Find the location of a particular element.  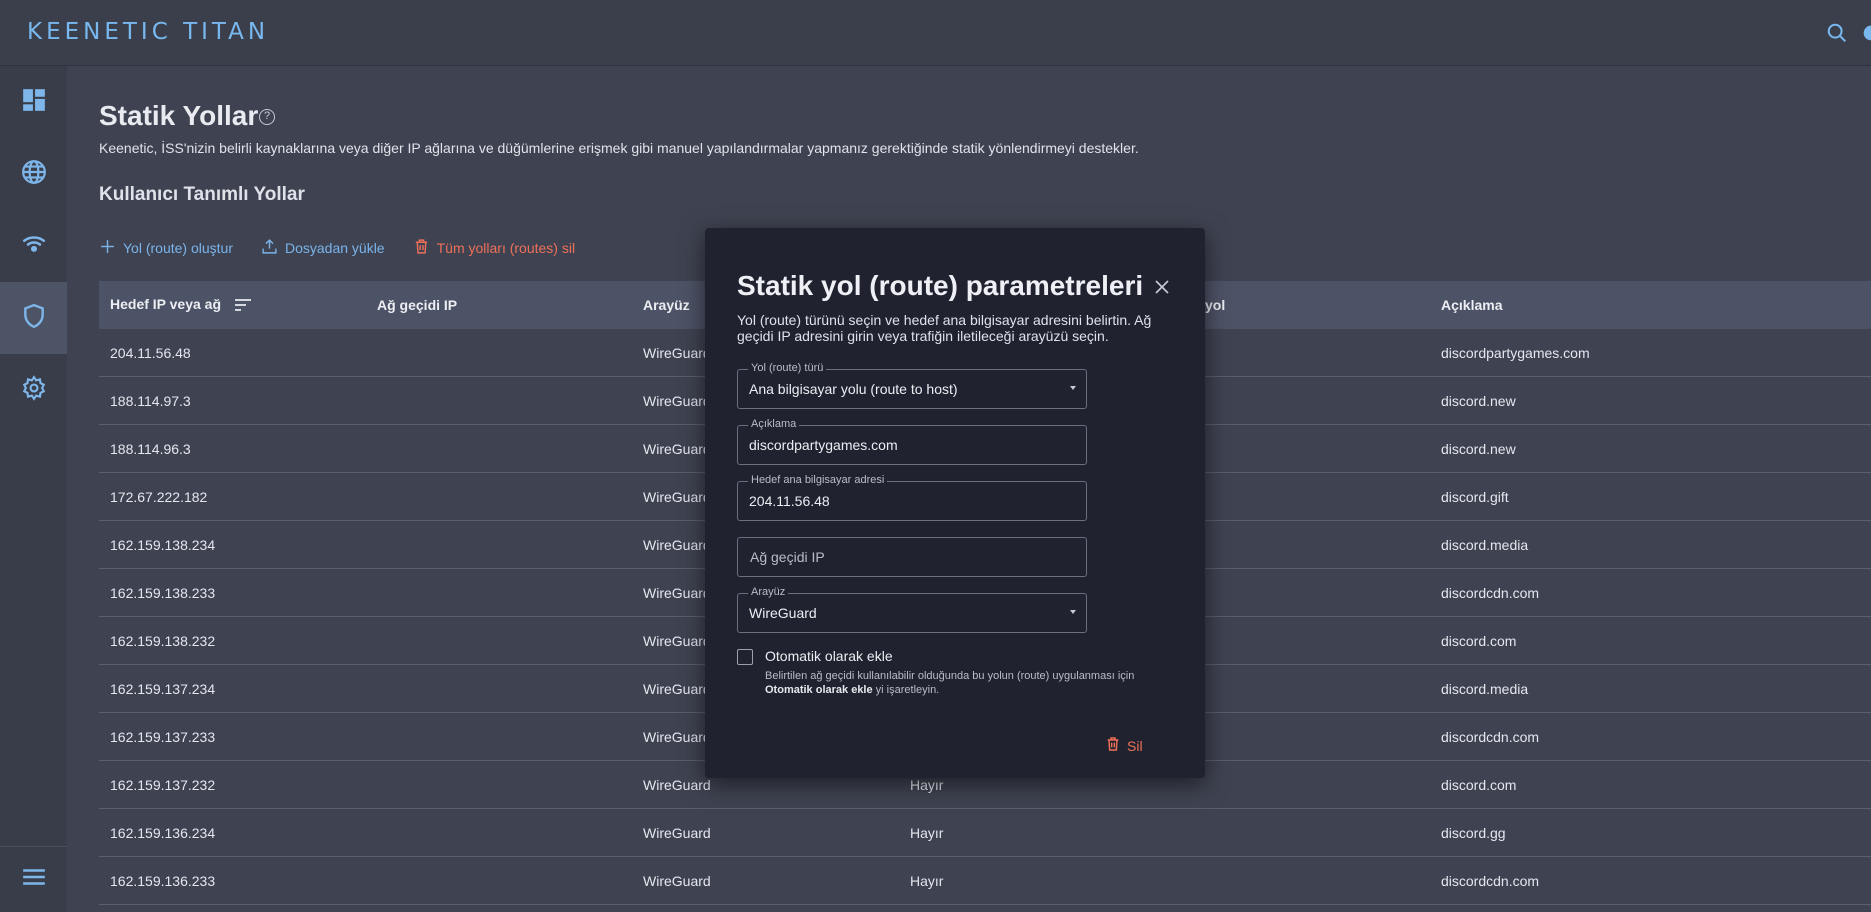

create-route-button: Yol (route) oluştur is located at coordinates (166, 248).